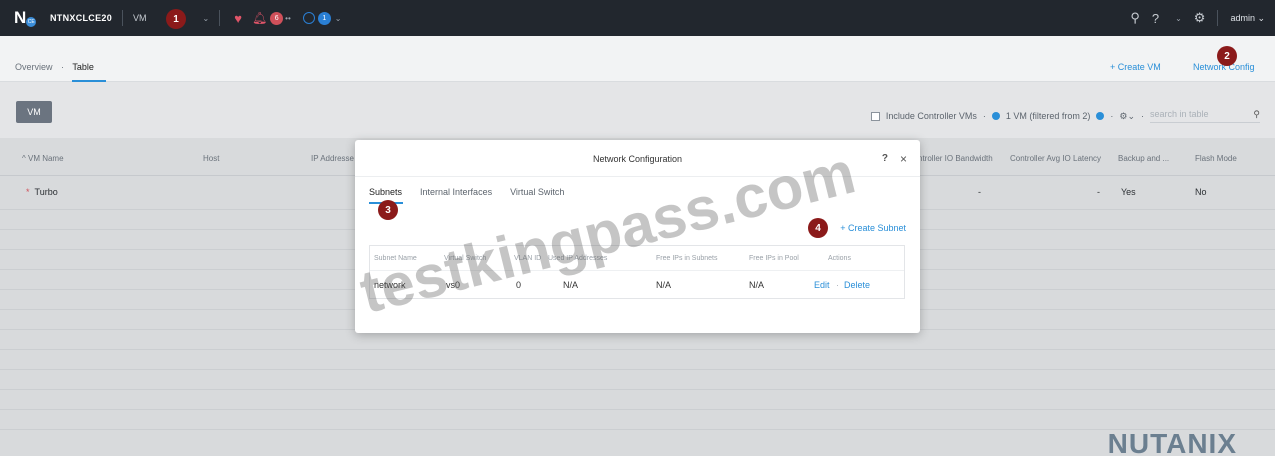 Image resolution: width=1275 pixels, height=456 pixels. I want to click on vm-name-cell: * Turbo, so click(42, 192).